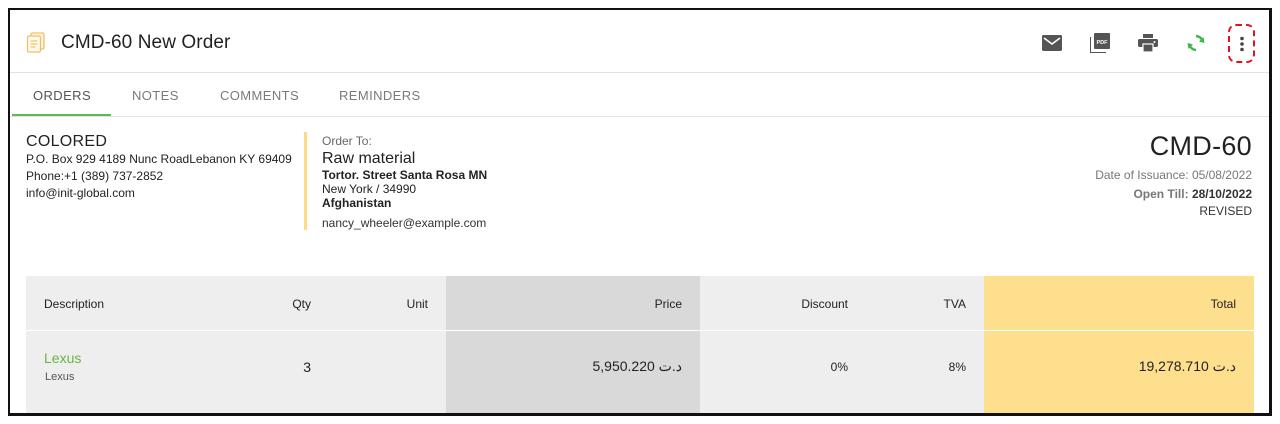  I want to click on client-city: New York / 34990, so click(369, 189).